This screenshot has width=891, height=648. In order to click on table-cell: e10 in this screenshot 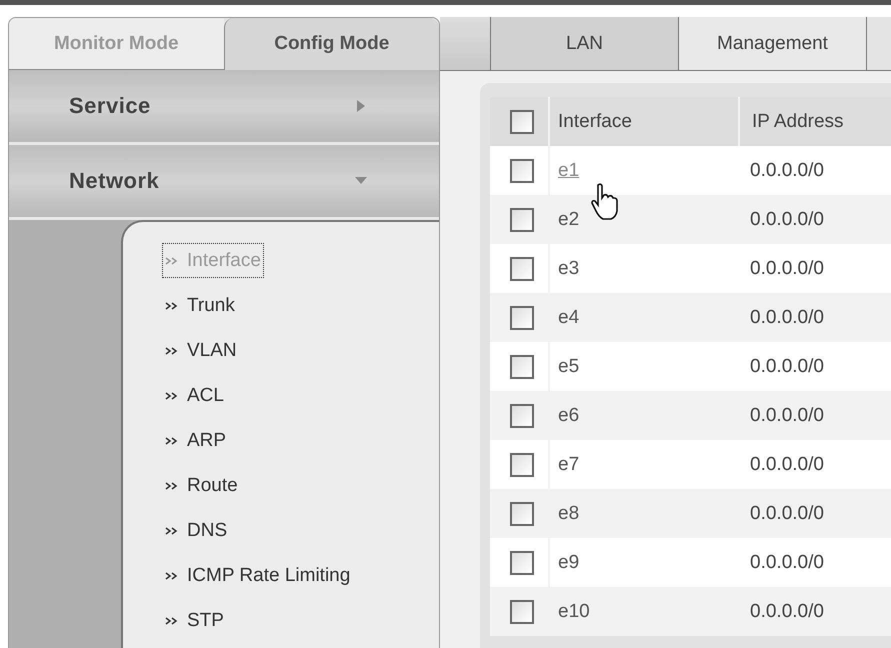, I will do `click(574, 611)`.